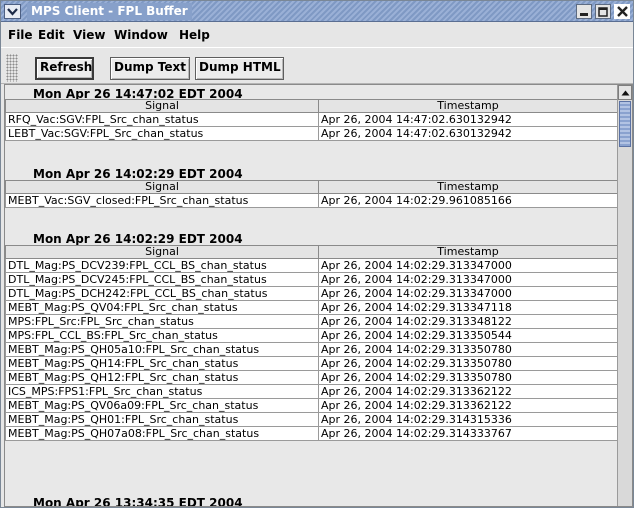 The image size is (634, 508). What do you see at coordinates (51, 35) in the screenshot?
I see `menu-edit: Edit` at bounding box center [51, 35].